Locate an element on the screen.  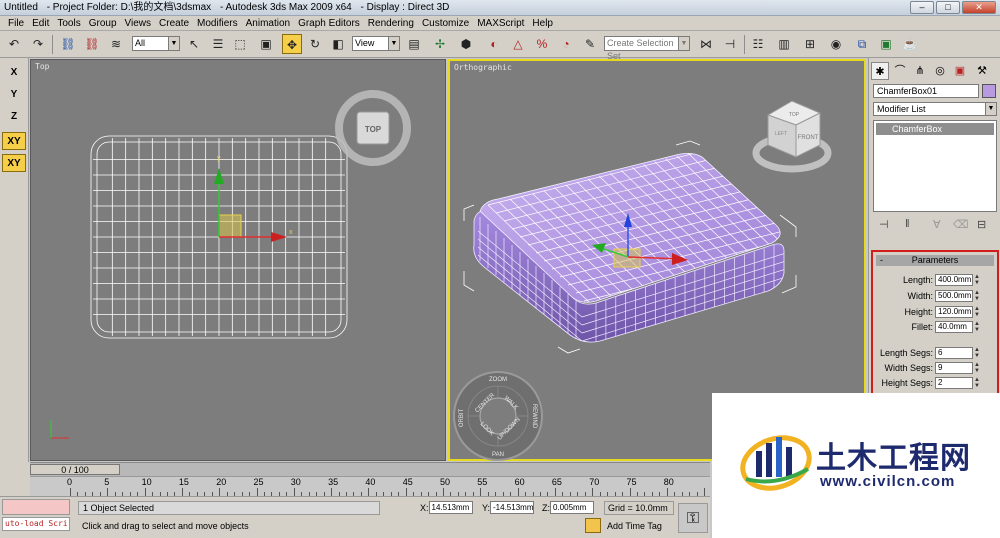
constrain-xy-button: XY is located at coordinates (14, 141).